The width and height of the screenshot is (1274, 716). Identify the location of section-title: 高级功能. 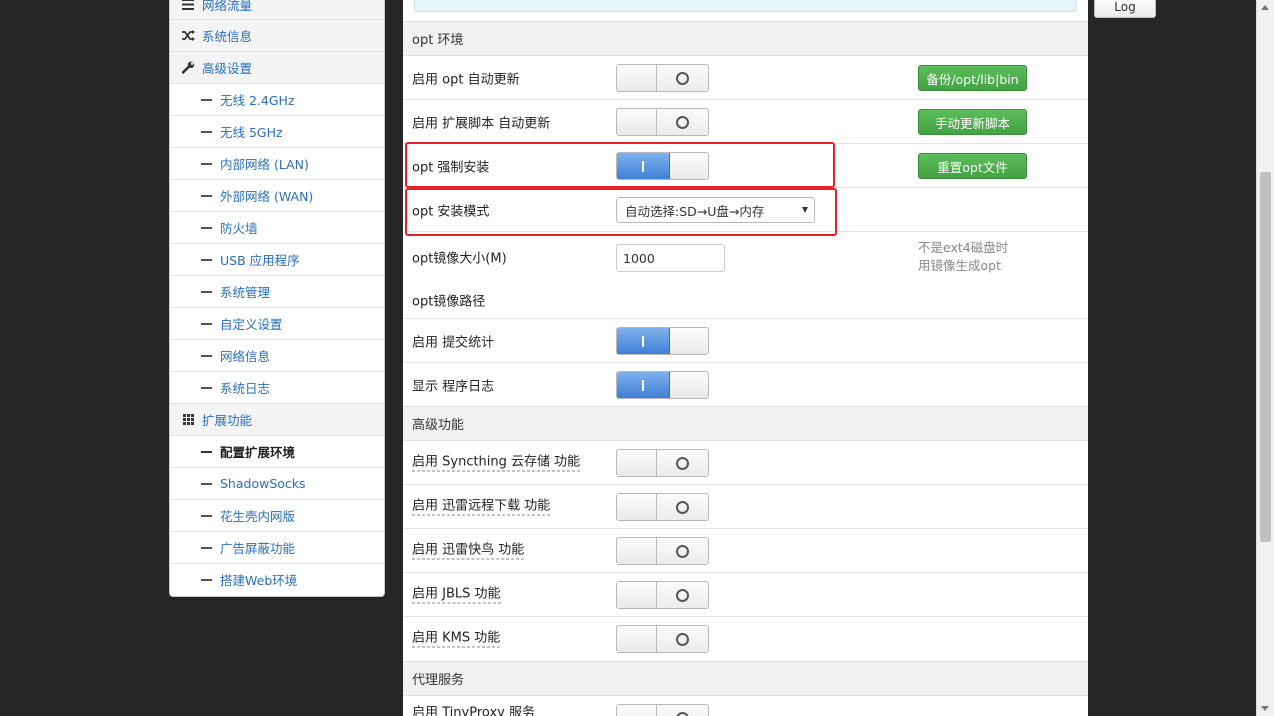
(438, 425).